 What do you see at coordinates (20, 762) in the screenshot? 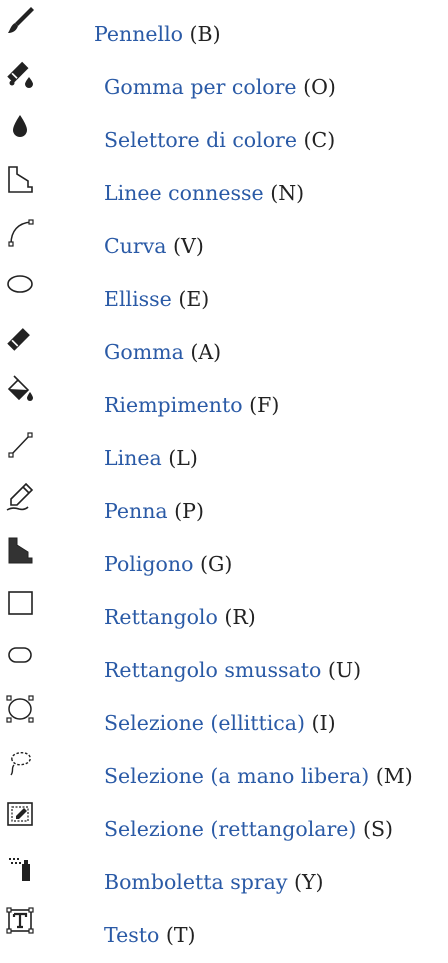
I see `freehand-selection-icon` at bounding box center [20, 762].